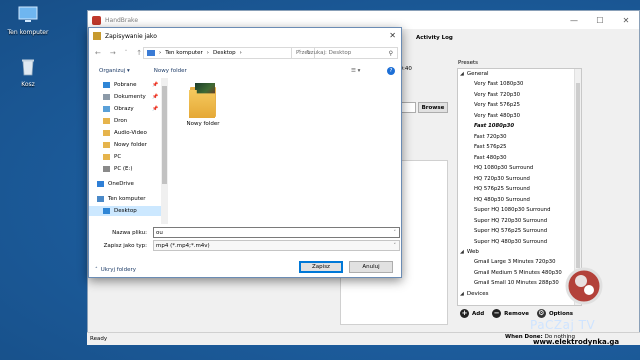  I want to click on dialog-titlebar: Zapisywanie jako, so click(245, 36).